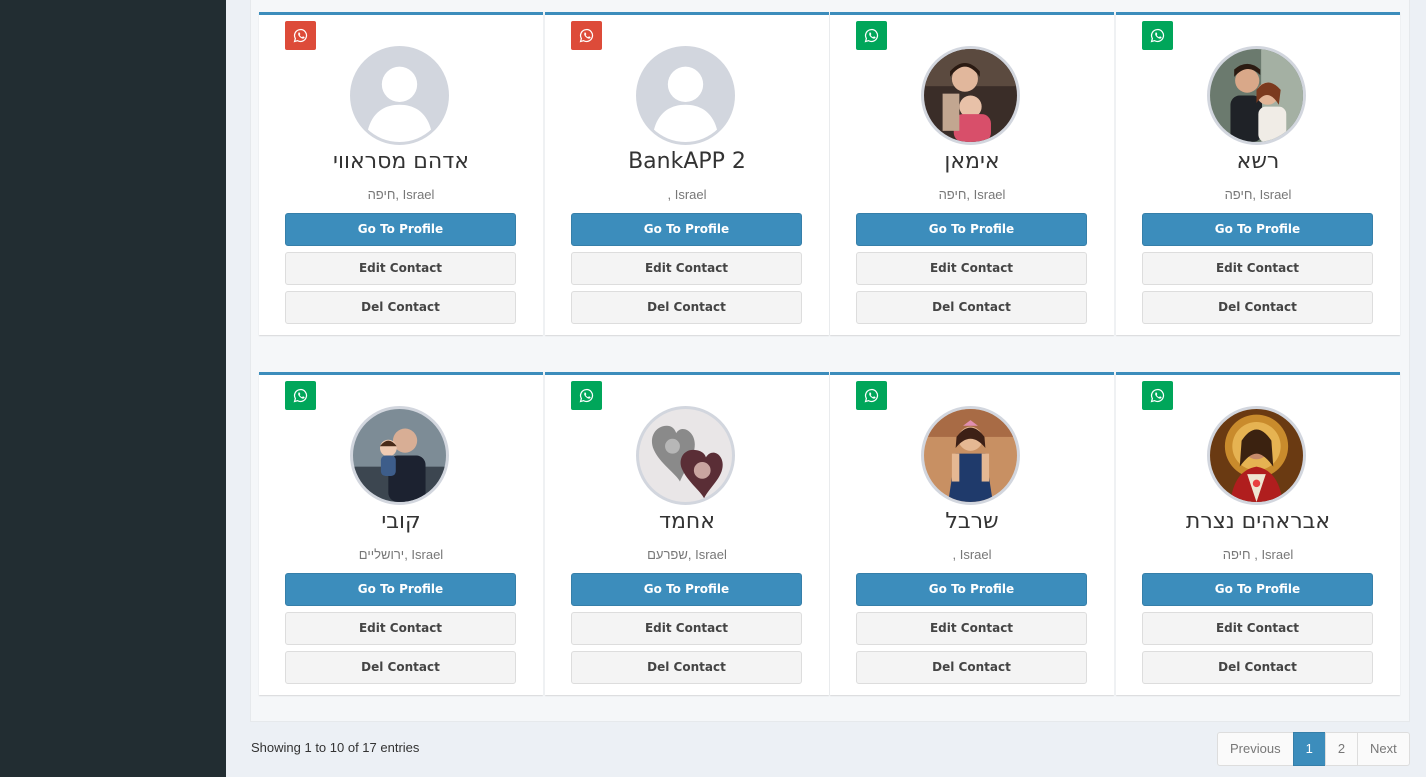  What do you see at coordinates (1258, 161) in the screenshot?
I see `contact-name: רשא` at bounding box center [1258, 161].